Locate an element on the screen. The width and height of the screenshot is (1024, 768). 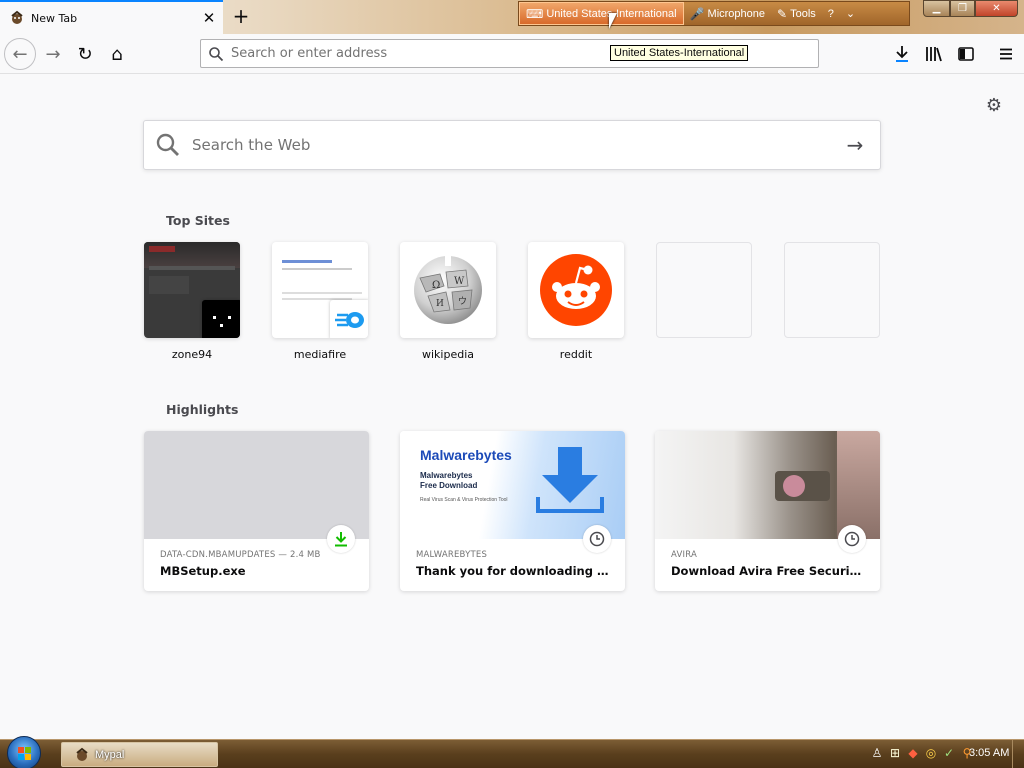
top-site-reddit: reddit is located at coordinates (576, 301).